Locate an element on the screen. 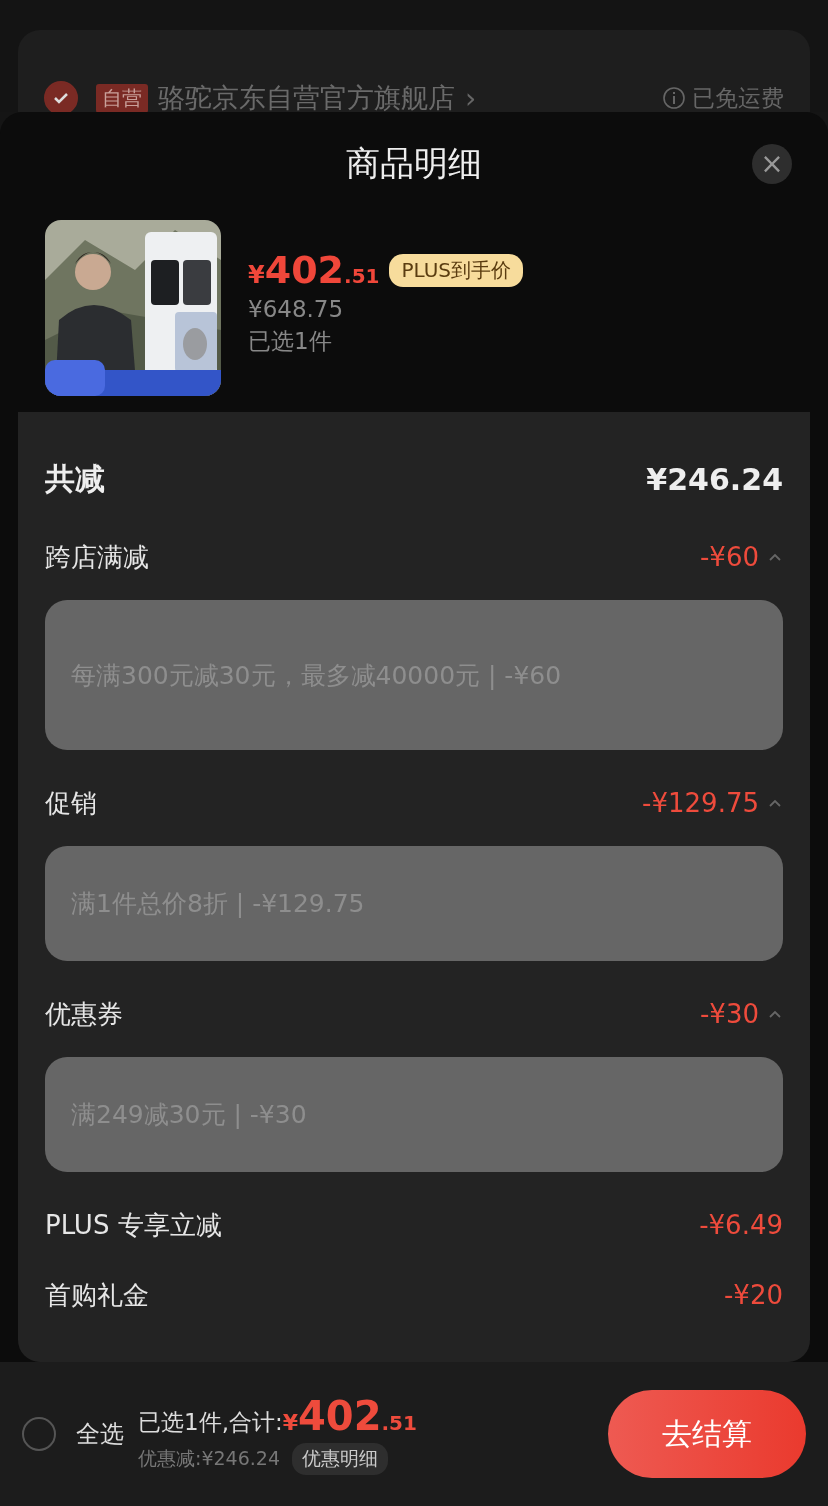  chevron-icon: › is located at coordinates (471, 96).